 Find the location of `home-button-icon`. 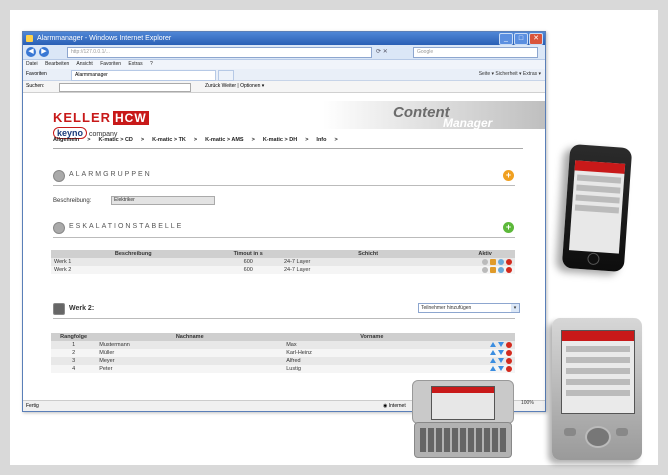

home-button-icon is located at coordinates (593, 259).